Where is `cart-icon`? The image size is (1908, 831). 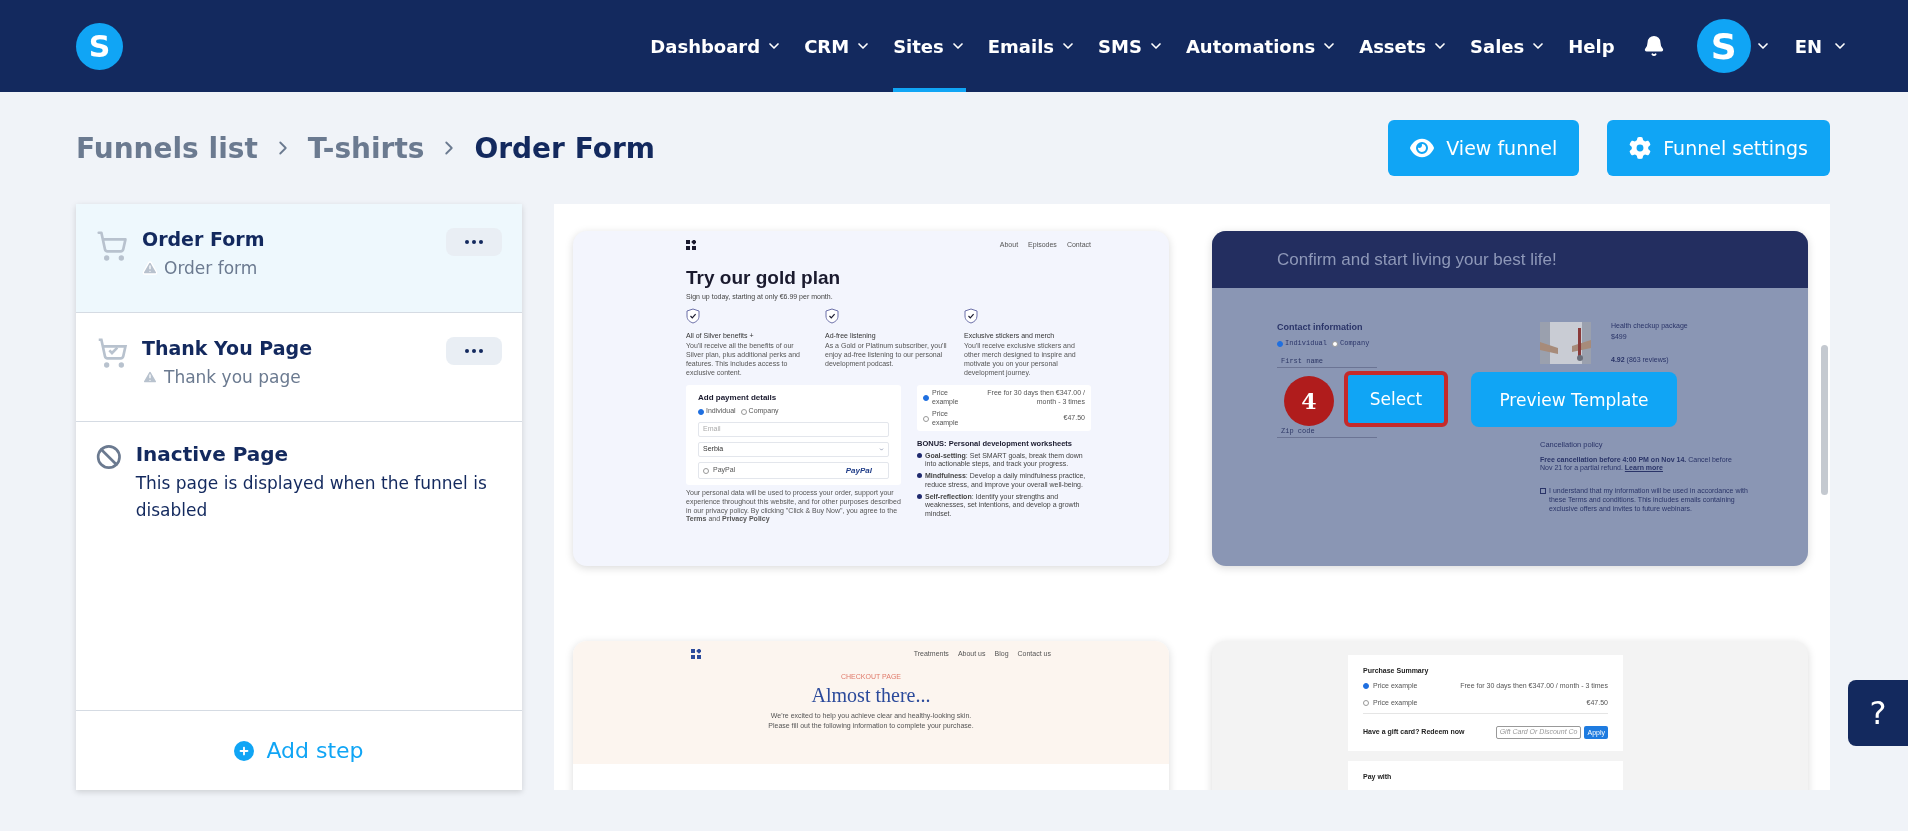
cart-icon is located at coordinates (112, 246).